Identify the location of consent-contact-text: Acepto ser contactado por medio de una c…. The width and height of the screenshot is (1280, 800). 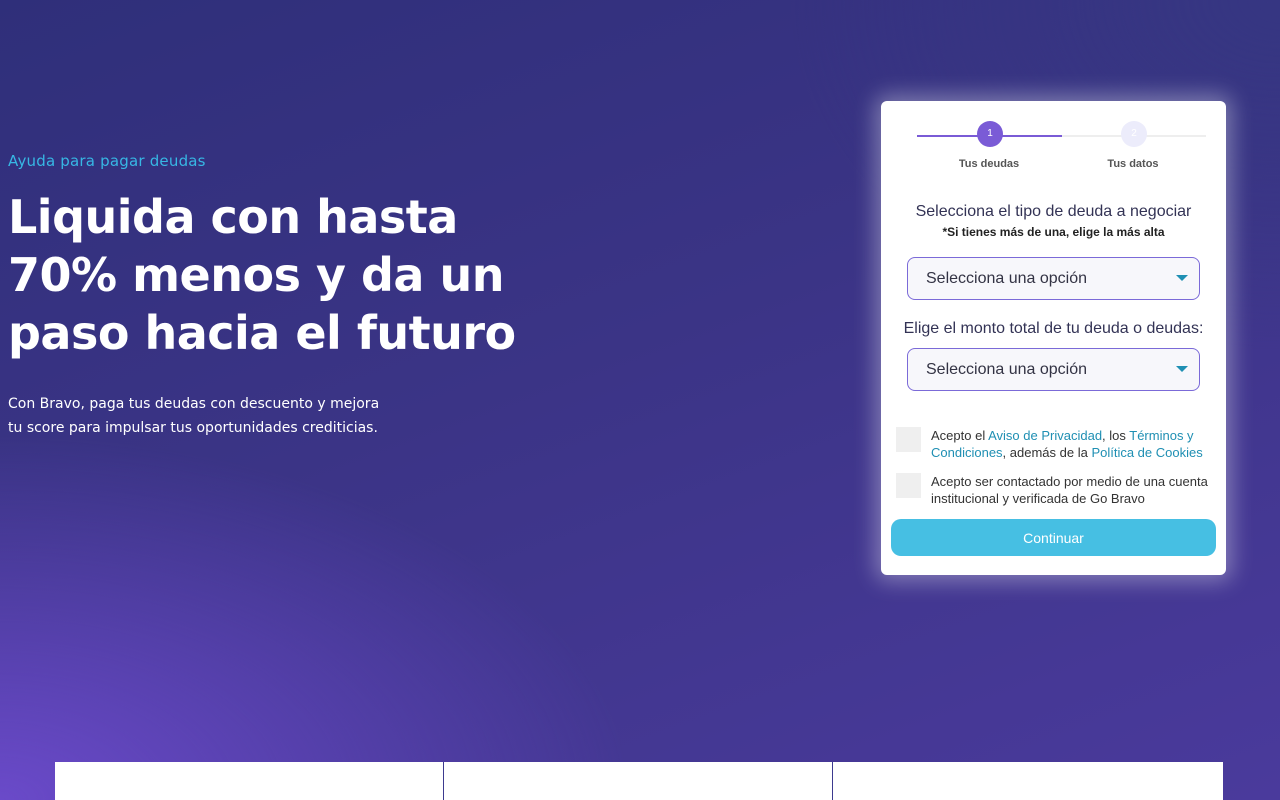
(1069, 490).